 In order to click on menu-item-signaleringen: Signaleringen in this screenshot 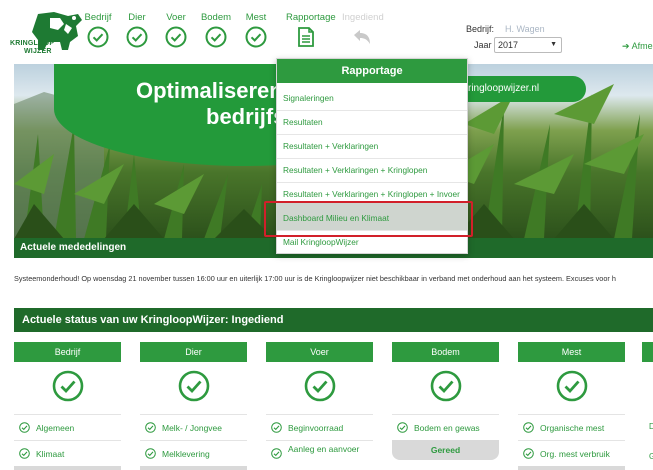, I will do `click(308, 98)`.